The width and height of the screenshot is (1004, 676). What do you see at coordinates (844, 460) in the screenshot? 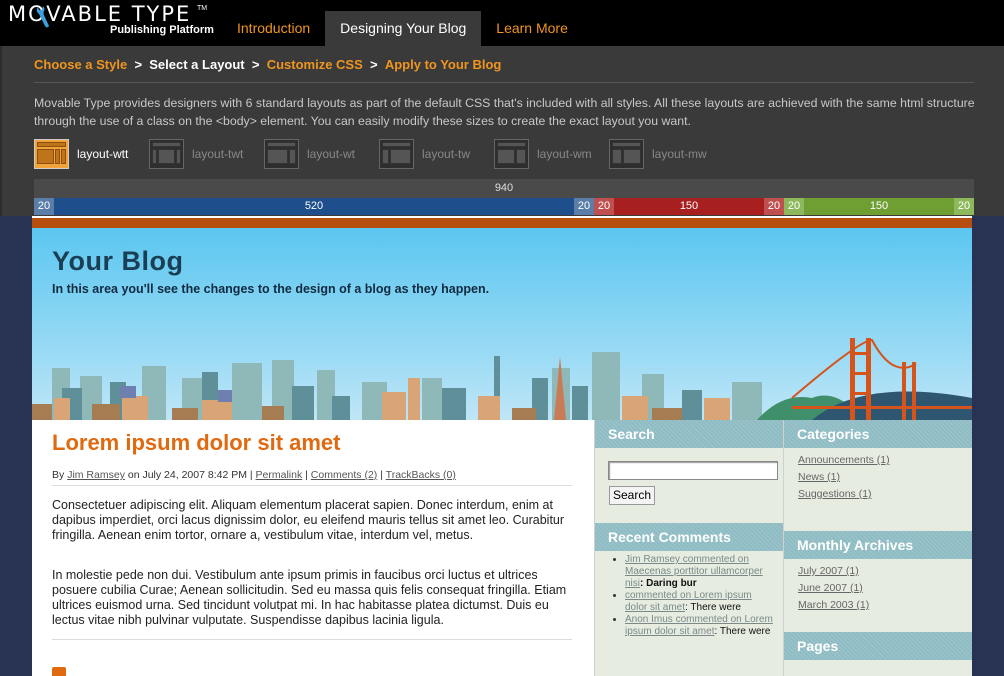
I see `category-link: Announcements (1)` at bounding box center [844, 460].